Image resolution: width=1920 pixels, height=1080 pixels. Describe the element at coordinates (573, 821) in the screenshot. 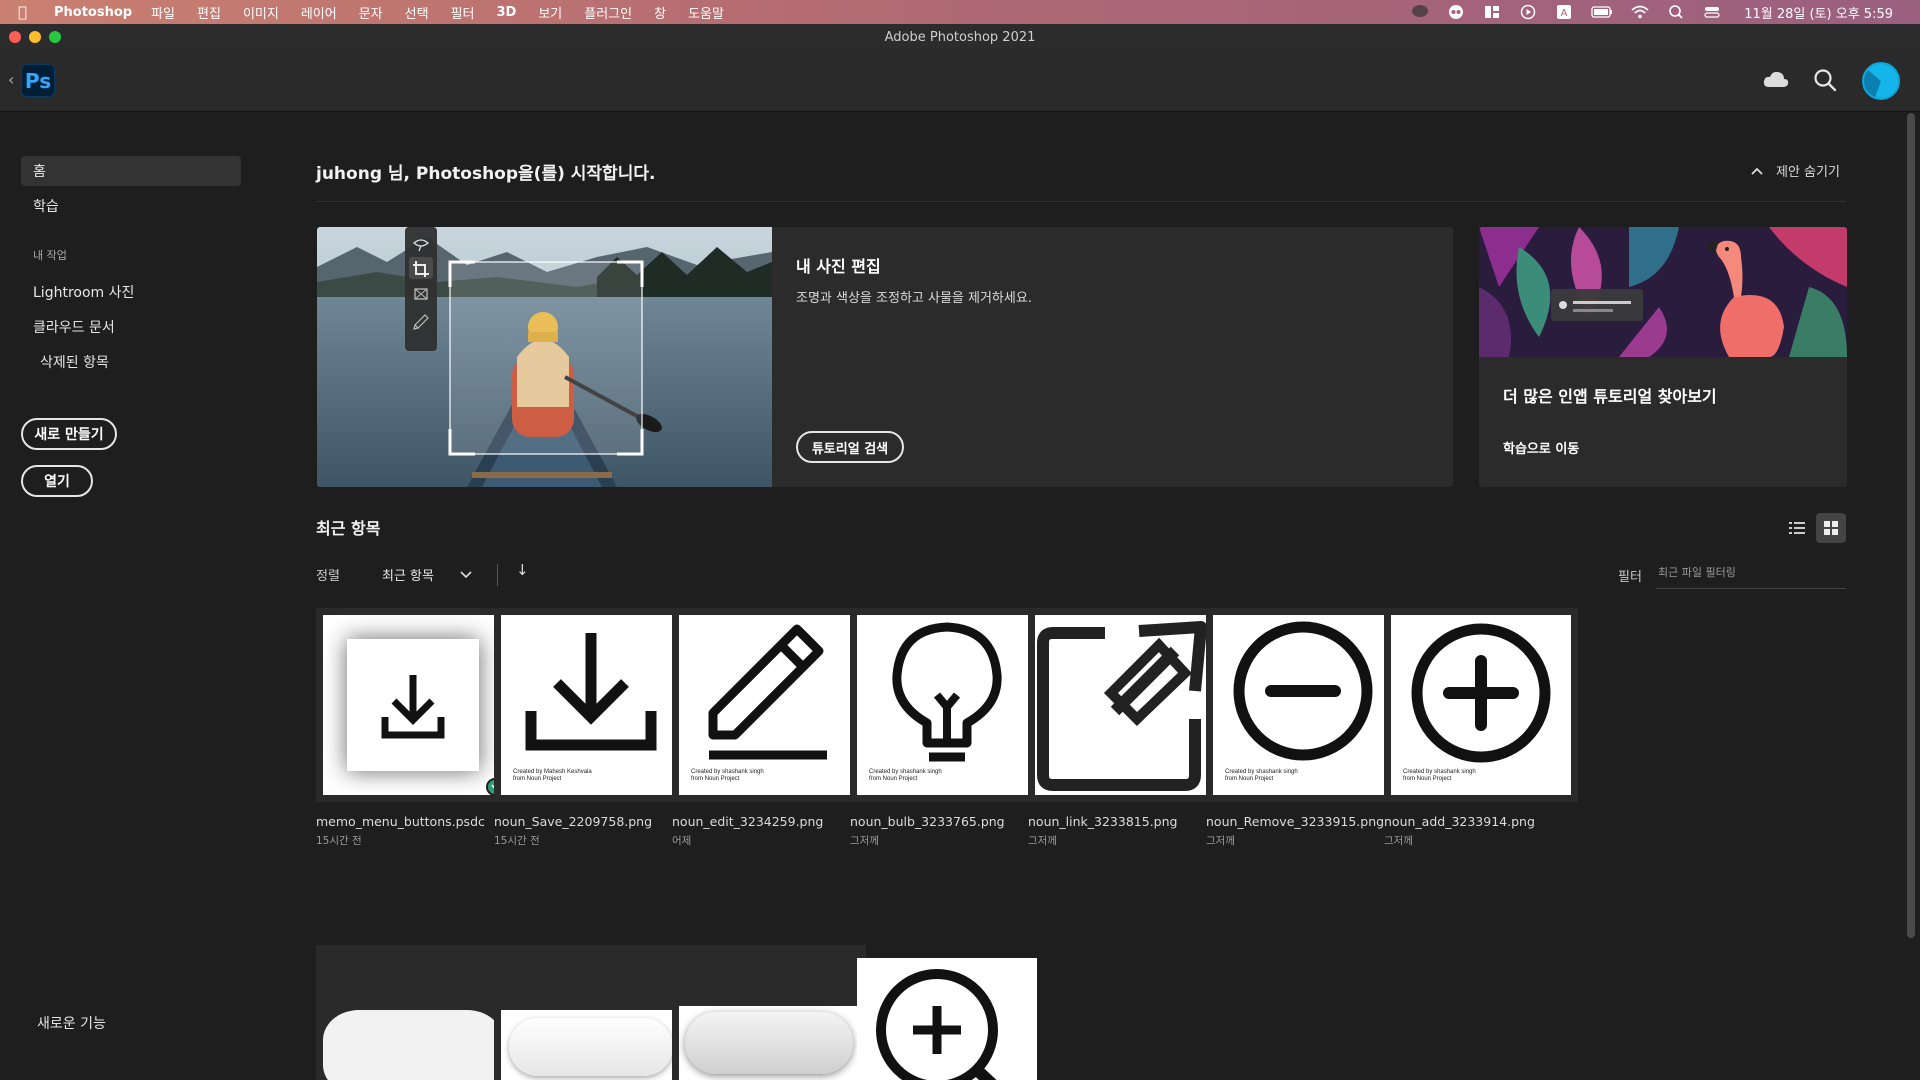

I see `file-name: noun_Save_2209758.png` at that location.